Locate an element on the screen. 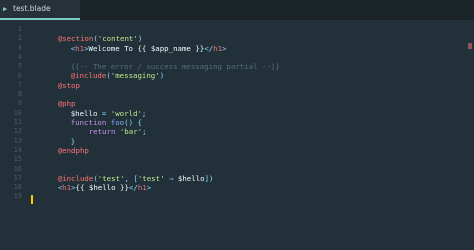 This screenshot has width=474, height=250. code-line-1: @section('content') is located at coordinates (87, 34).